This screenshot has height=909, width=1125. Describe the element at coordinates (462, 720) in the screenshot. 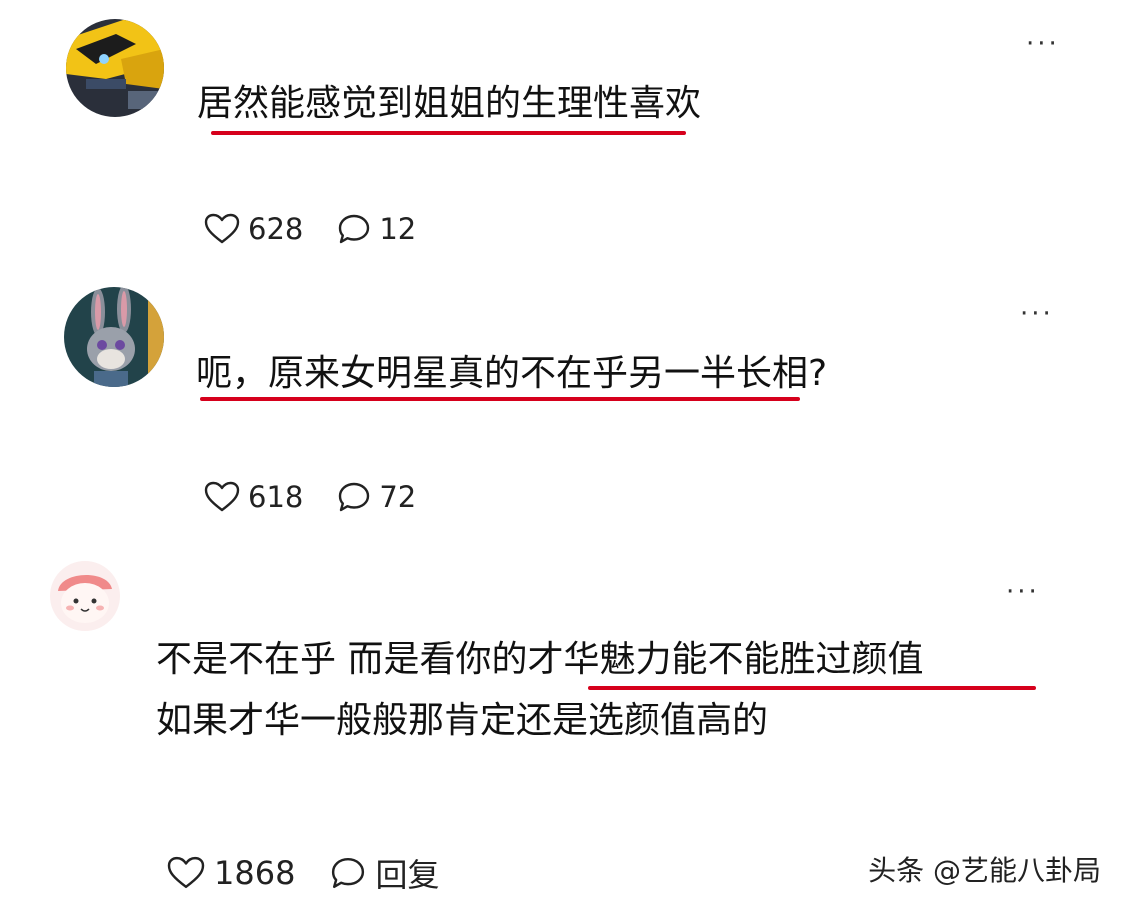

I see `comment-text-line-2: 如果才华一般般那肯定还是选颜值高的` at that location.